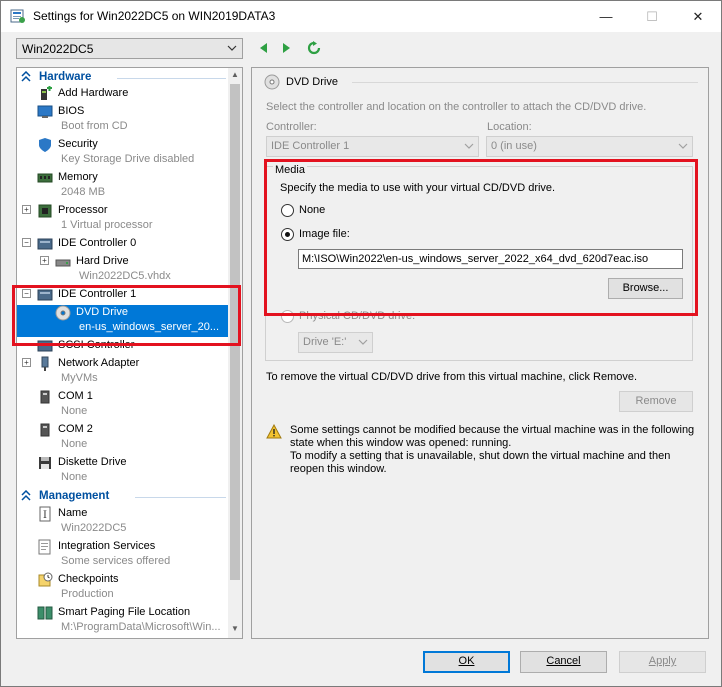  I want to click on cancel-button: Cancel, so click(563, 662).